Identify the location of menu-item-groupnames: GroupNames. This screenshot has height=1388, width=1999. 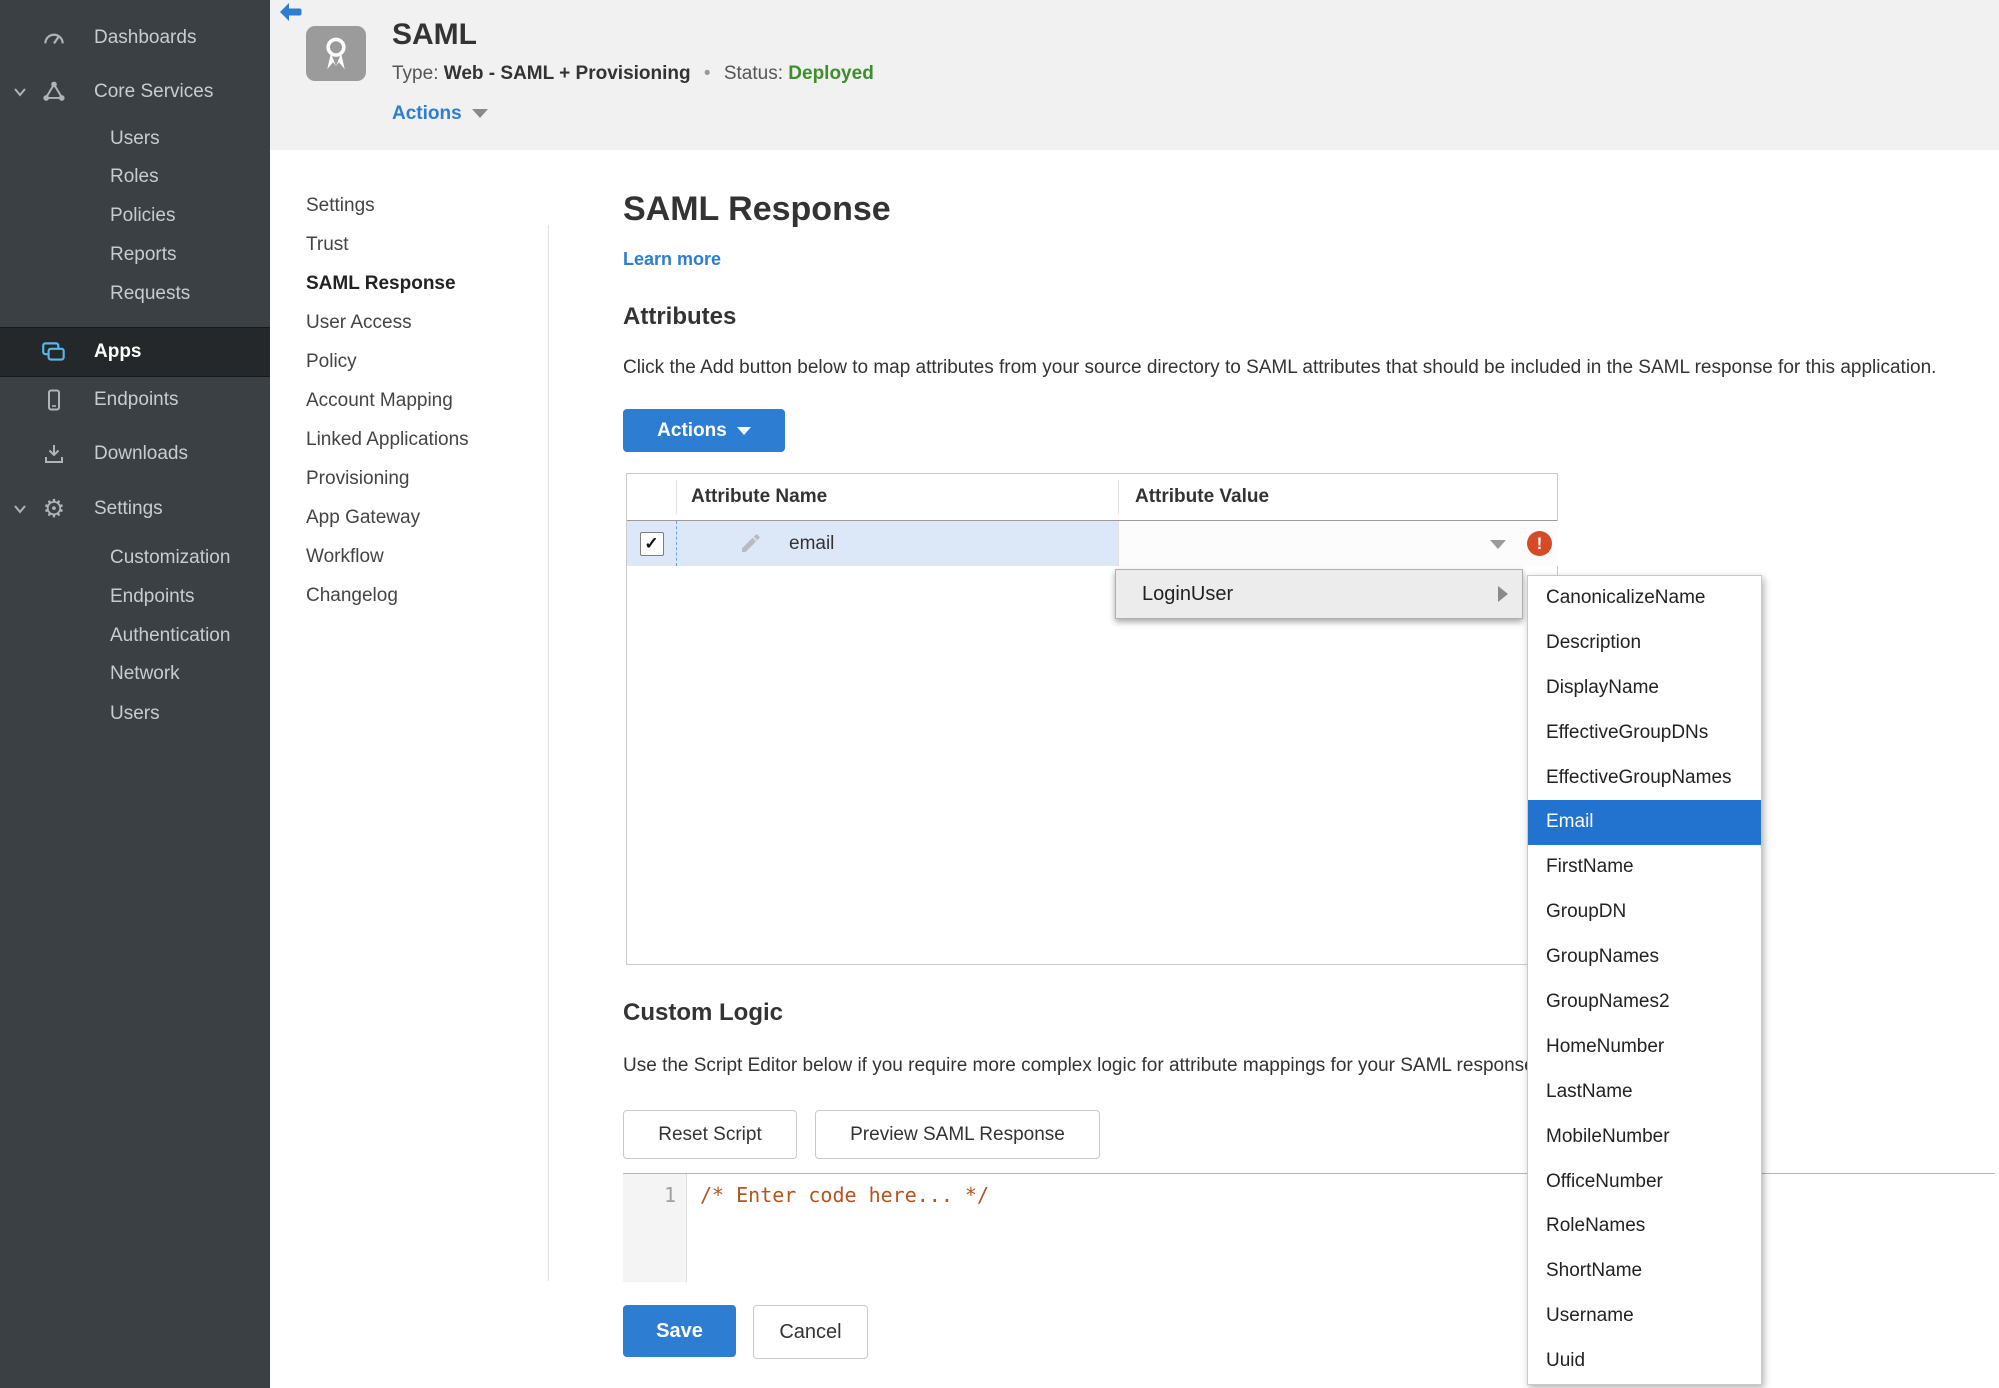
(1644, 957).